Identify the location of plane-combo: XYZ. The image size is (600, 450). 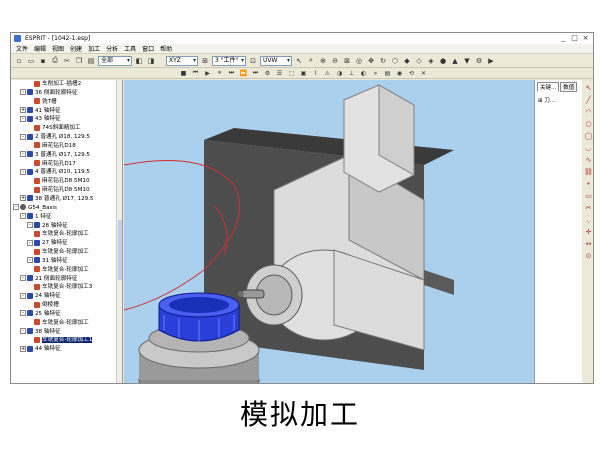
(182, 60).